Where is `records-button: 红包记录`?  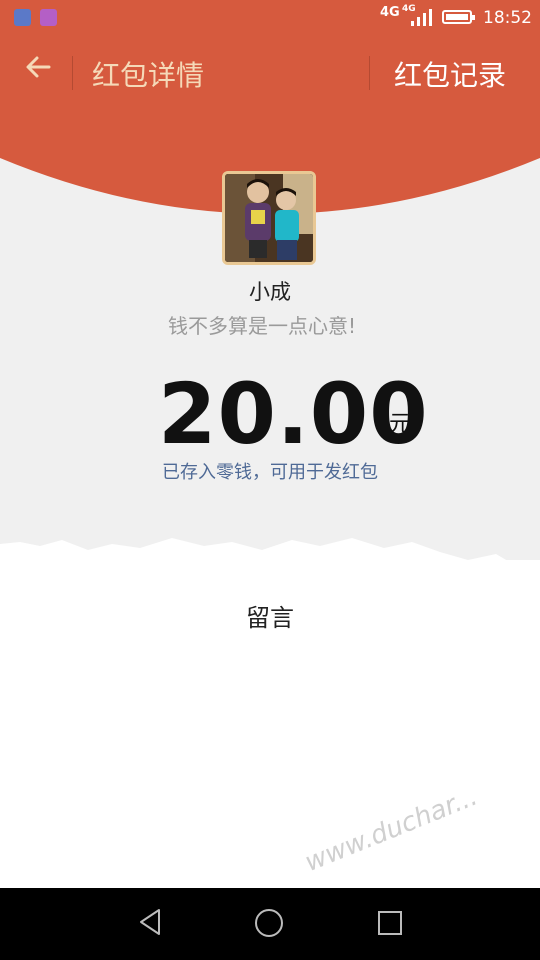 records-button: 红包记录 is located at coordinates (450, 74).